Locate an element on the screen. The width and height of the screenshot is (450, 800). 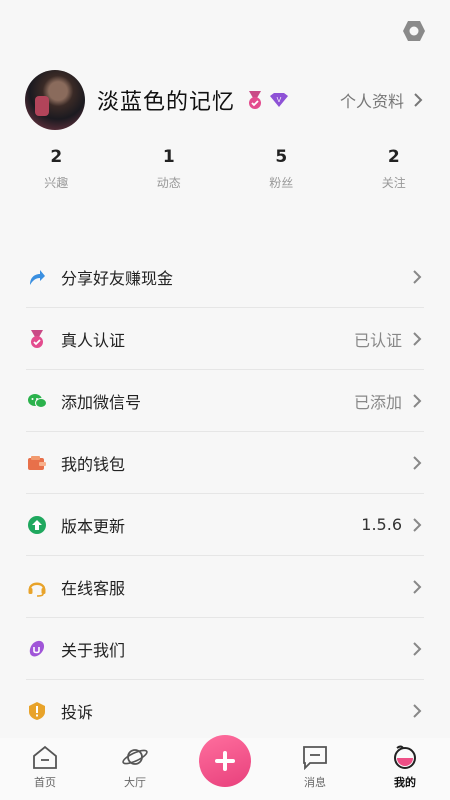
stat-value: 5 is located at coordinates (281, 157).